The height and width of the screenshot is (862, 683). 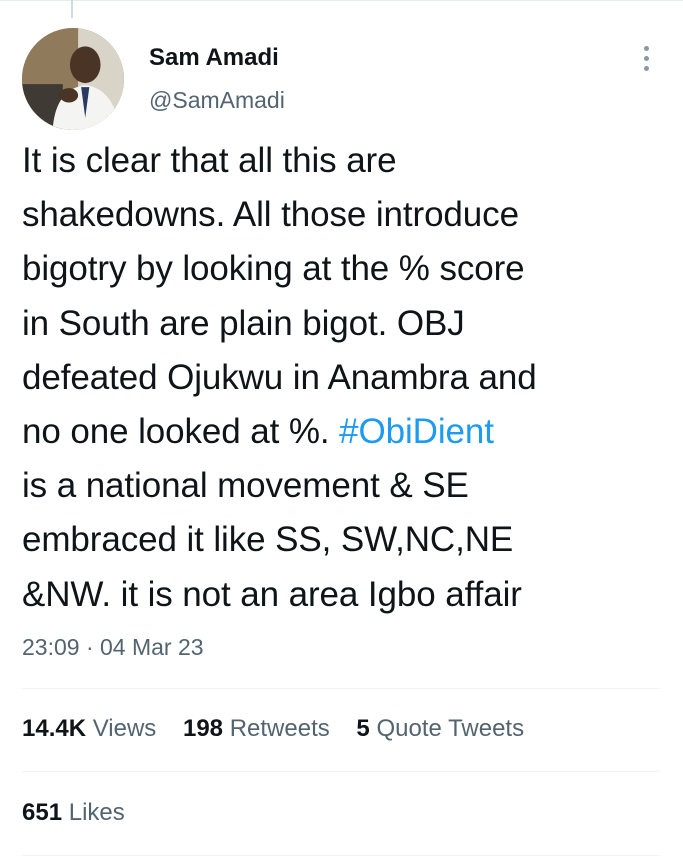 What do you see at coordinates (89, 729) in the screenshot?
I see `views-stat: 14.4K Views` at bounding box center [89, 729].